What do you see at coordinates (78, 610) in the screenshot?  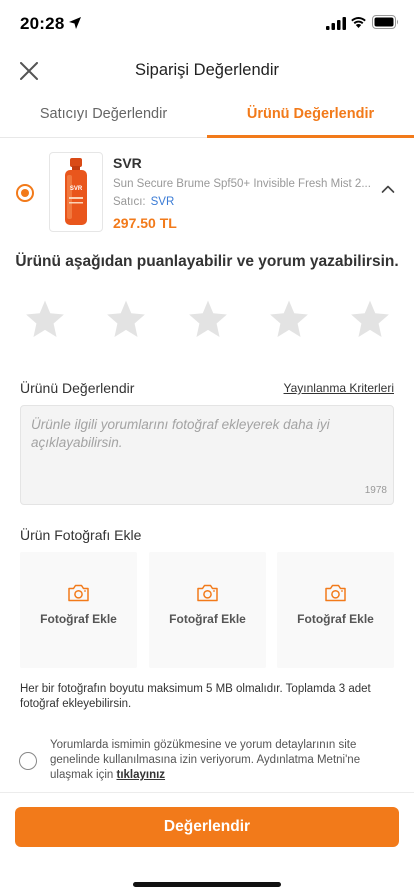 I see `add-photo-button-1: Fotoğraf Ekle` at bounding box center [78, 610].